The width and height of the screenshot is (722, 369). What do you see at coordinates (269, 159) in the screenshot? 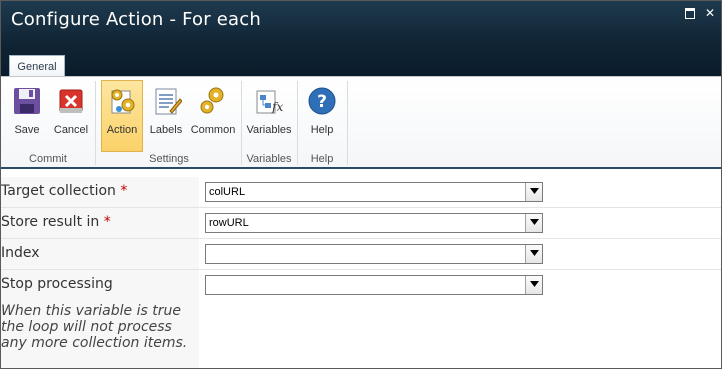
I see `group-label-variables: Variables` at bounding box center [269, 159].